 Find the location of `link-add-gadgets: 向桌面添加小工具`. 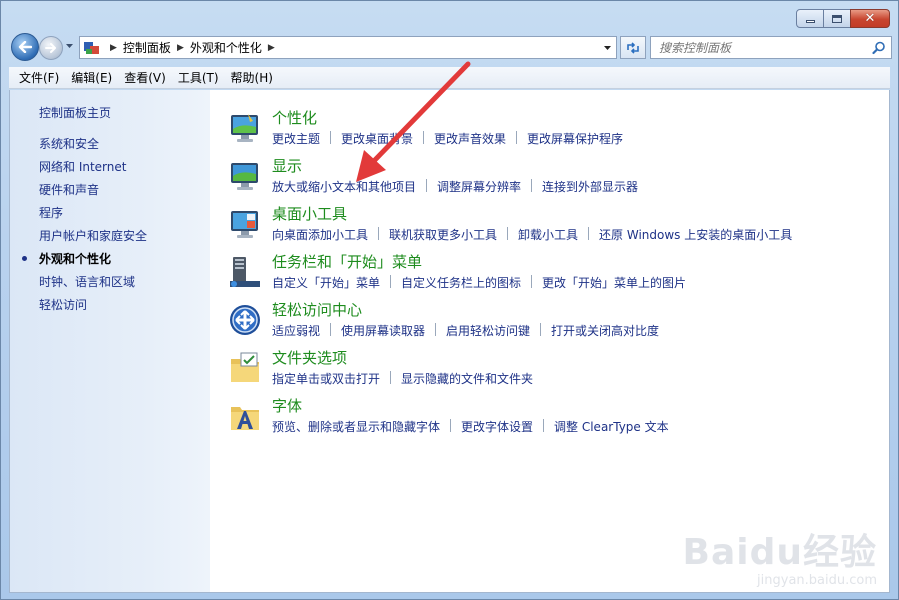

link-add-gadgets: 向桌面添加小工具 is located at coordinates (320, 234).